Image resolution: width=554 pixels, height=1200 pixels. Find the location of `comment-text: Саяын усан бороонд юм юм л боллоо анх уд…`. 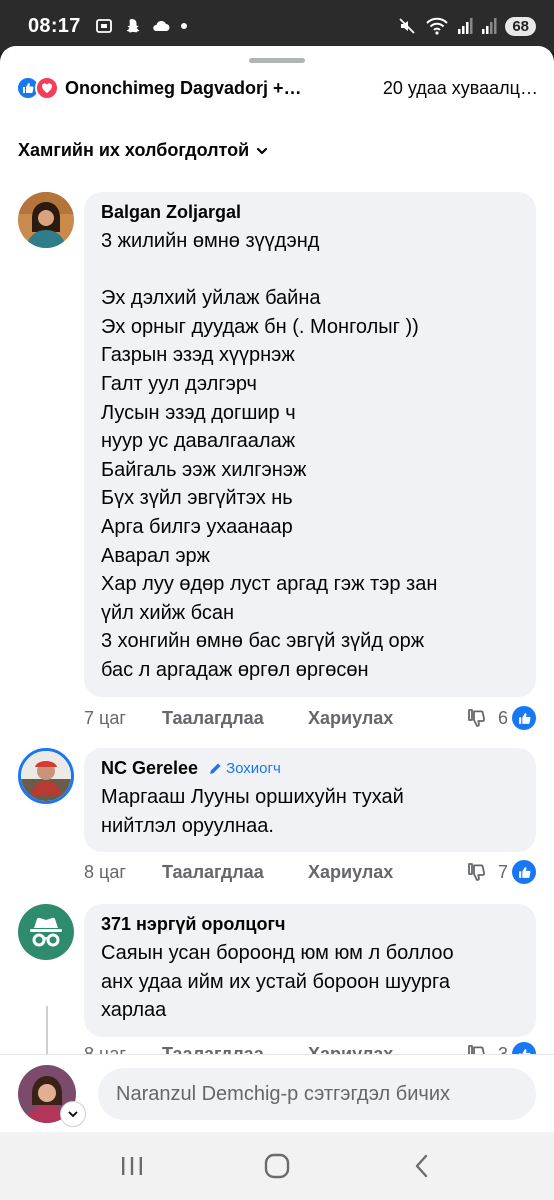

comment-text: Саяын усан бороонд юм юм л боллоо анх уд… is located at coordinates (277, 982).